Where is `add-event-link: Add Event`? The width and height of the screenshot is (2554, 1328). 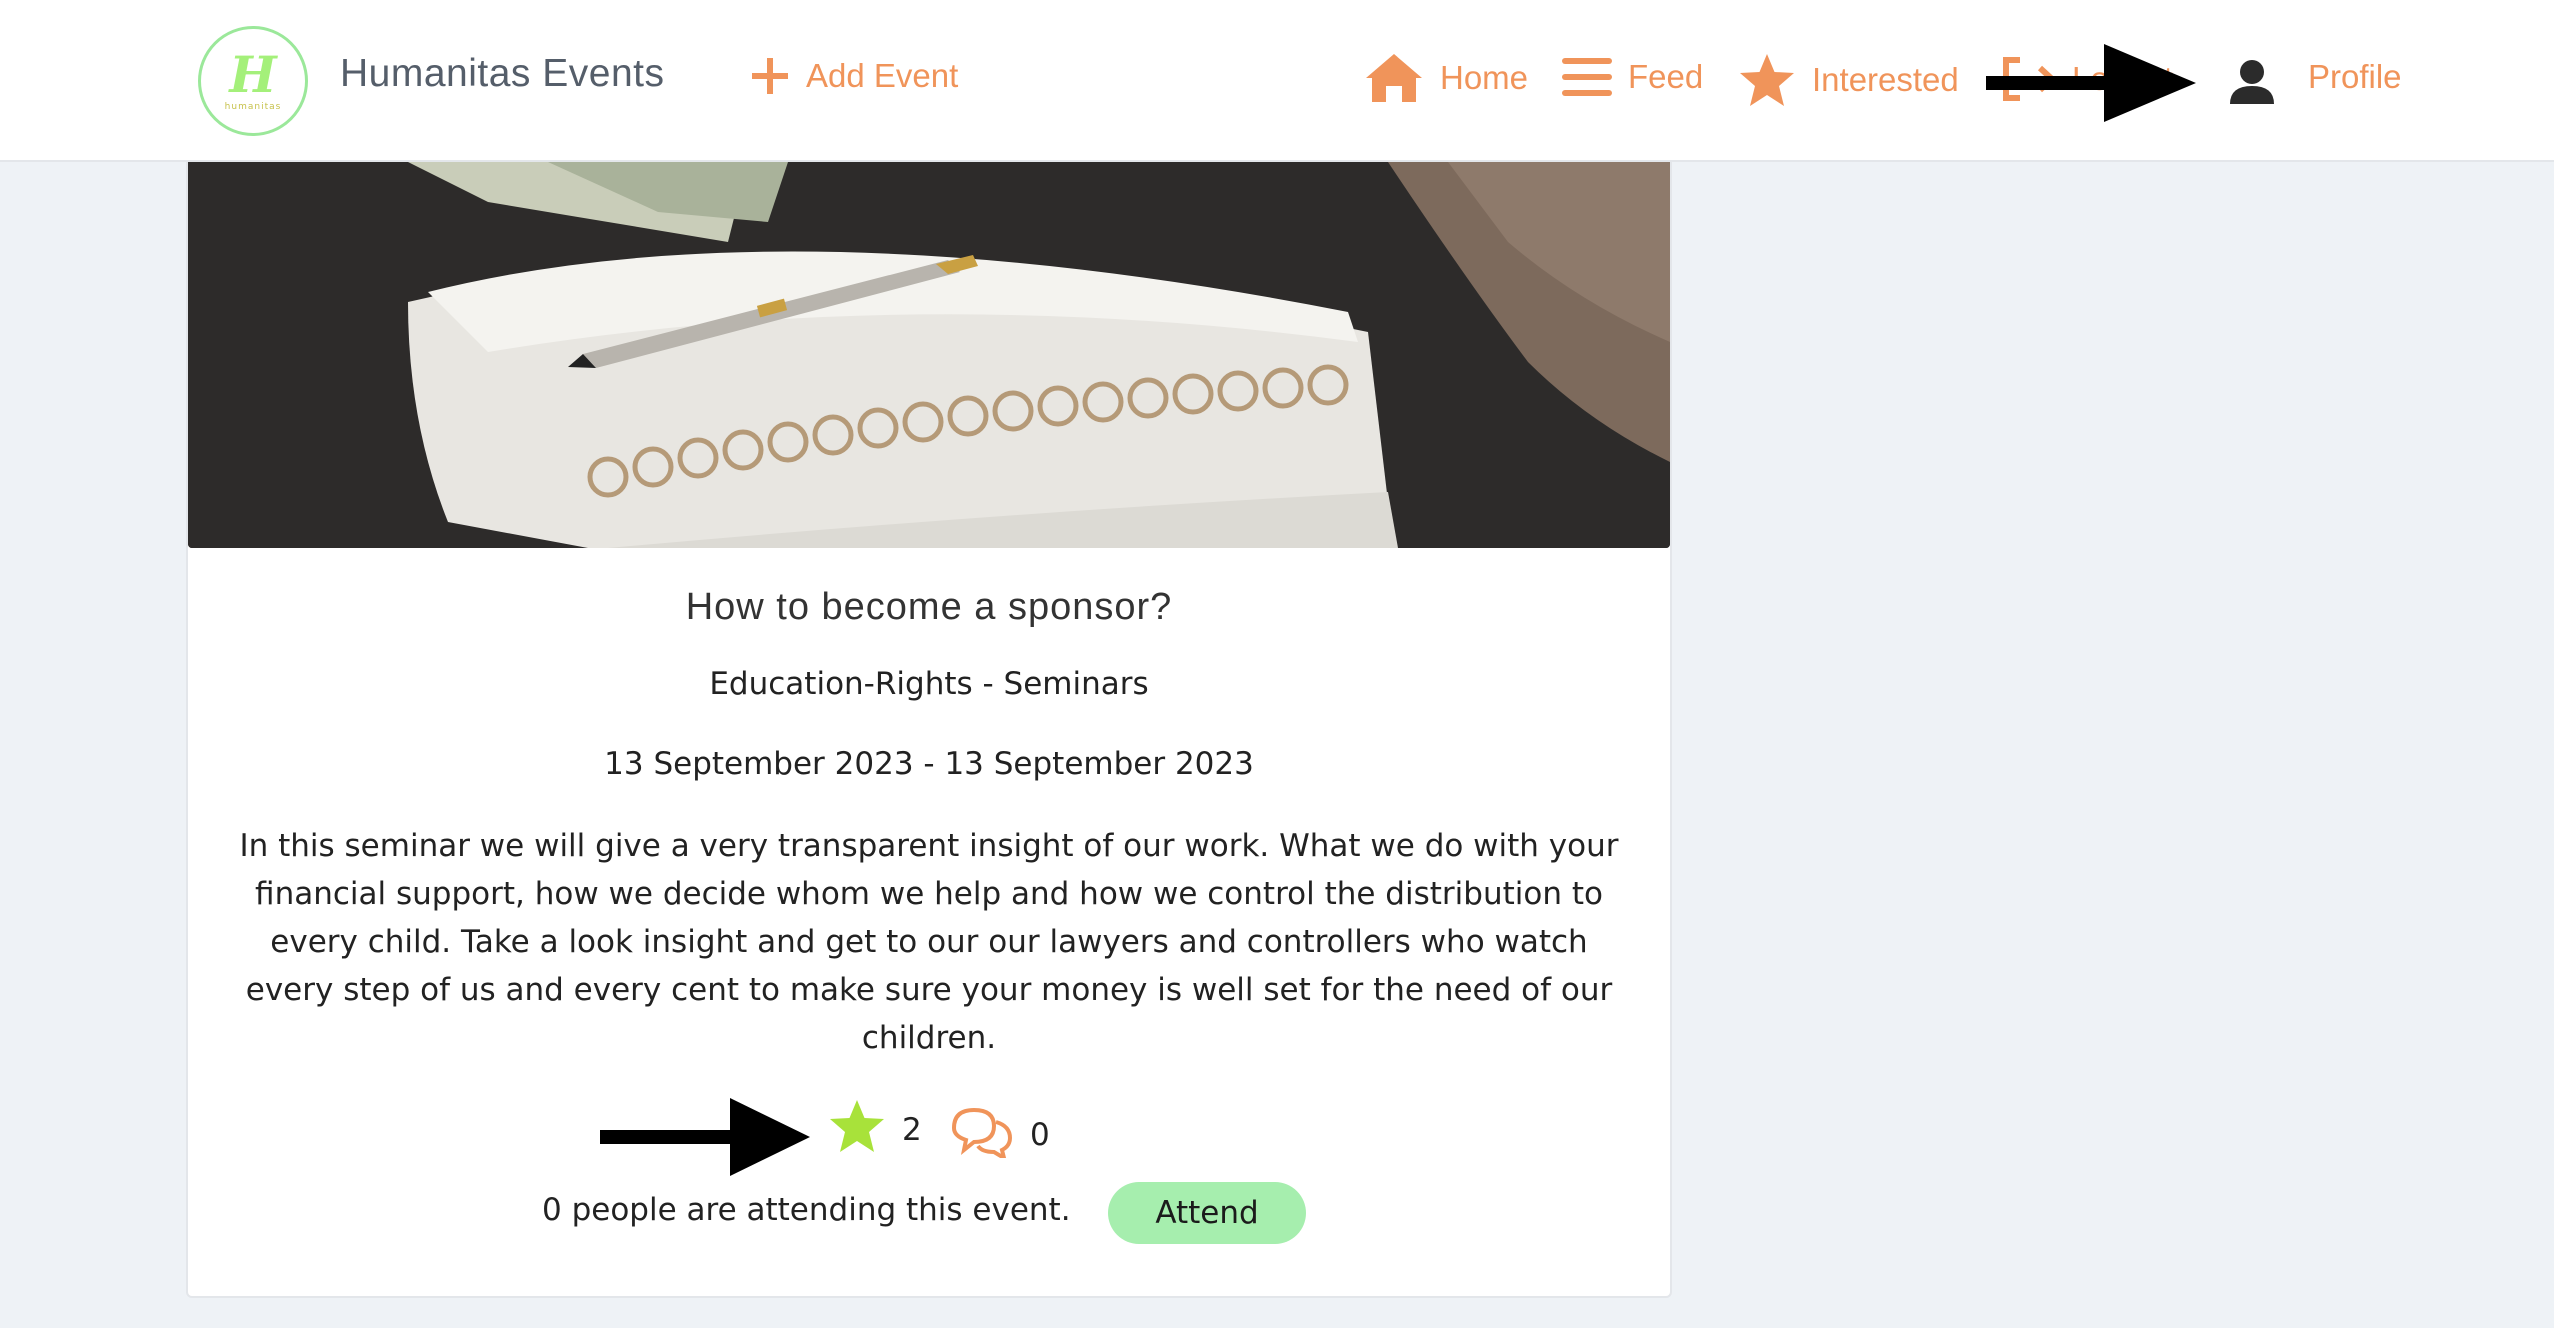
add-event-link: Add Event is located at coordinates (854, 76).